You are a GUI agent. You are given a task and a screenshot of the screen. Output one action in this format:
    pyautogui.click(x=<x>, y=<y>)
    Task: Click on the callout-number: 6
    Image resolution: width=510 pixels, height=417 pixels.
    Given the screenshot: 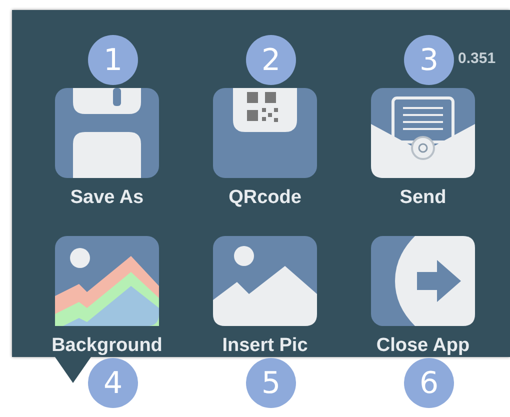 What is the action you would take?
    pyautogui.click(x=429, y=383)
    